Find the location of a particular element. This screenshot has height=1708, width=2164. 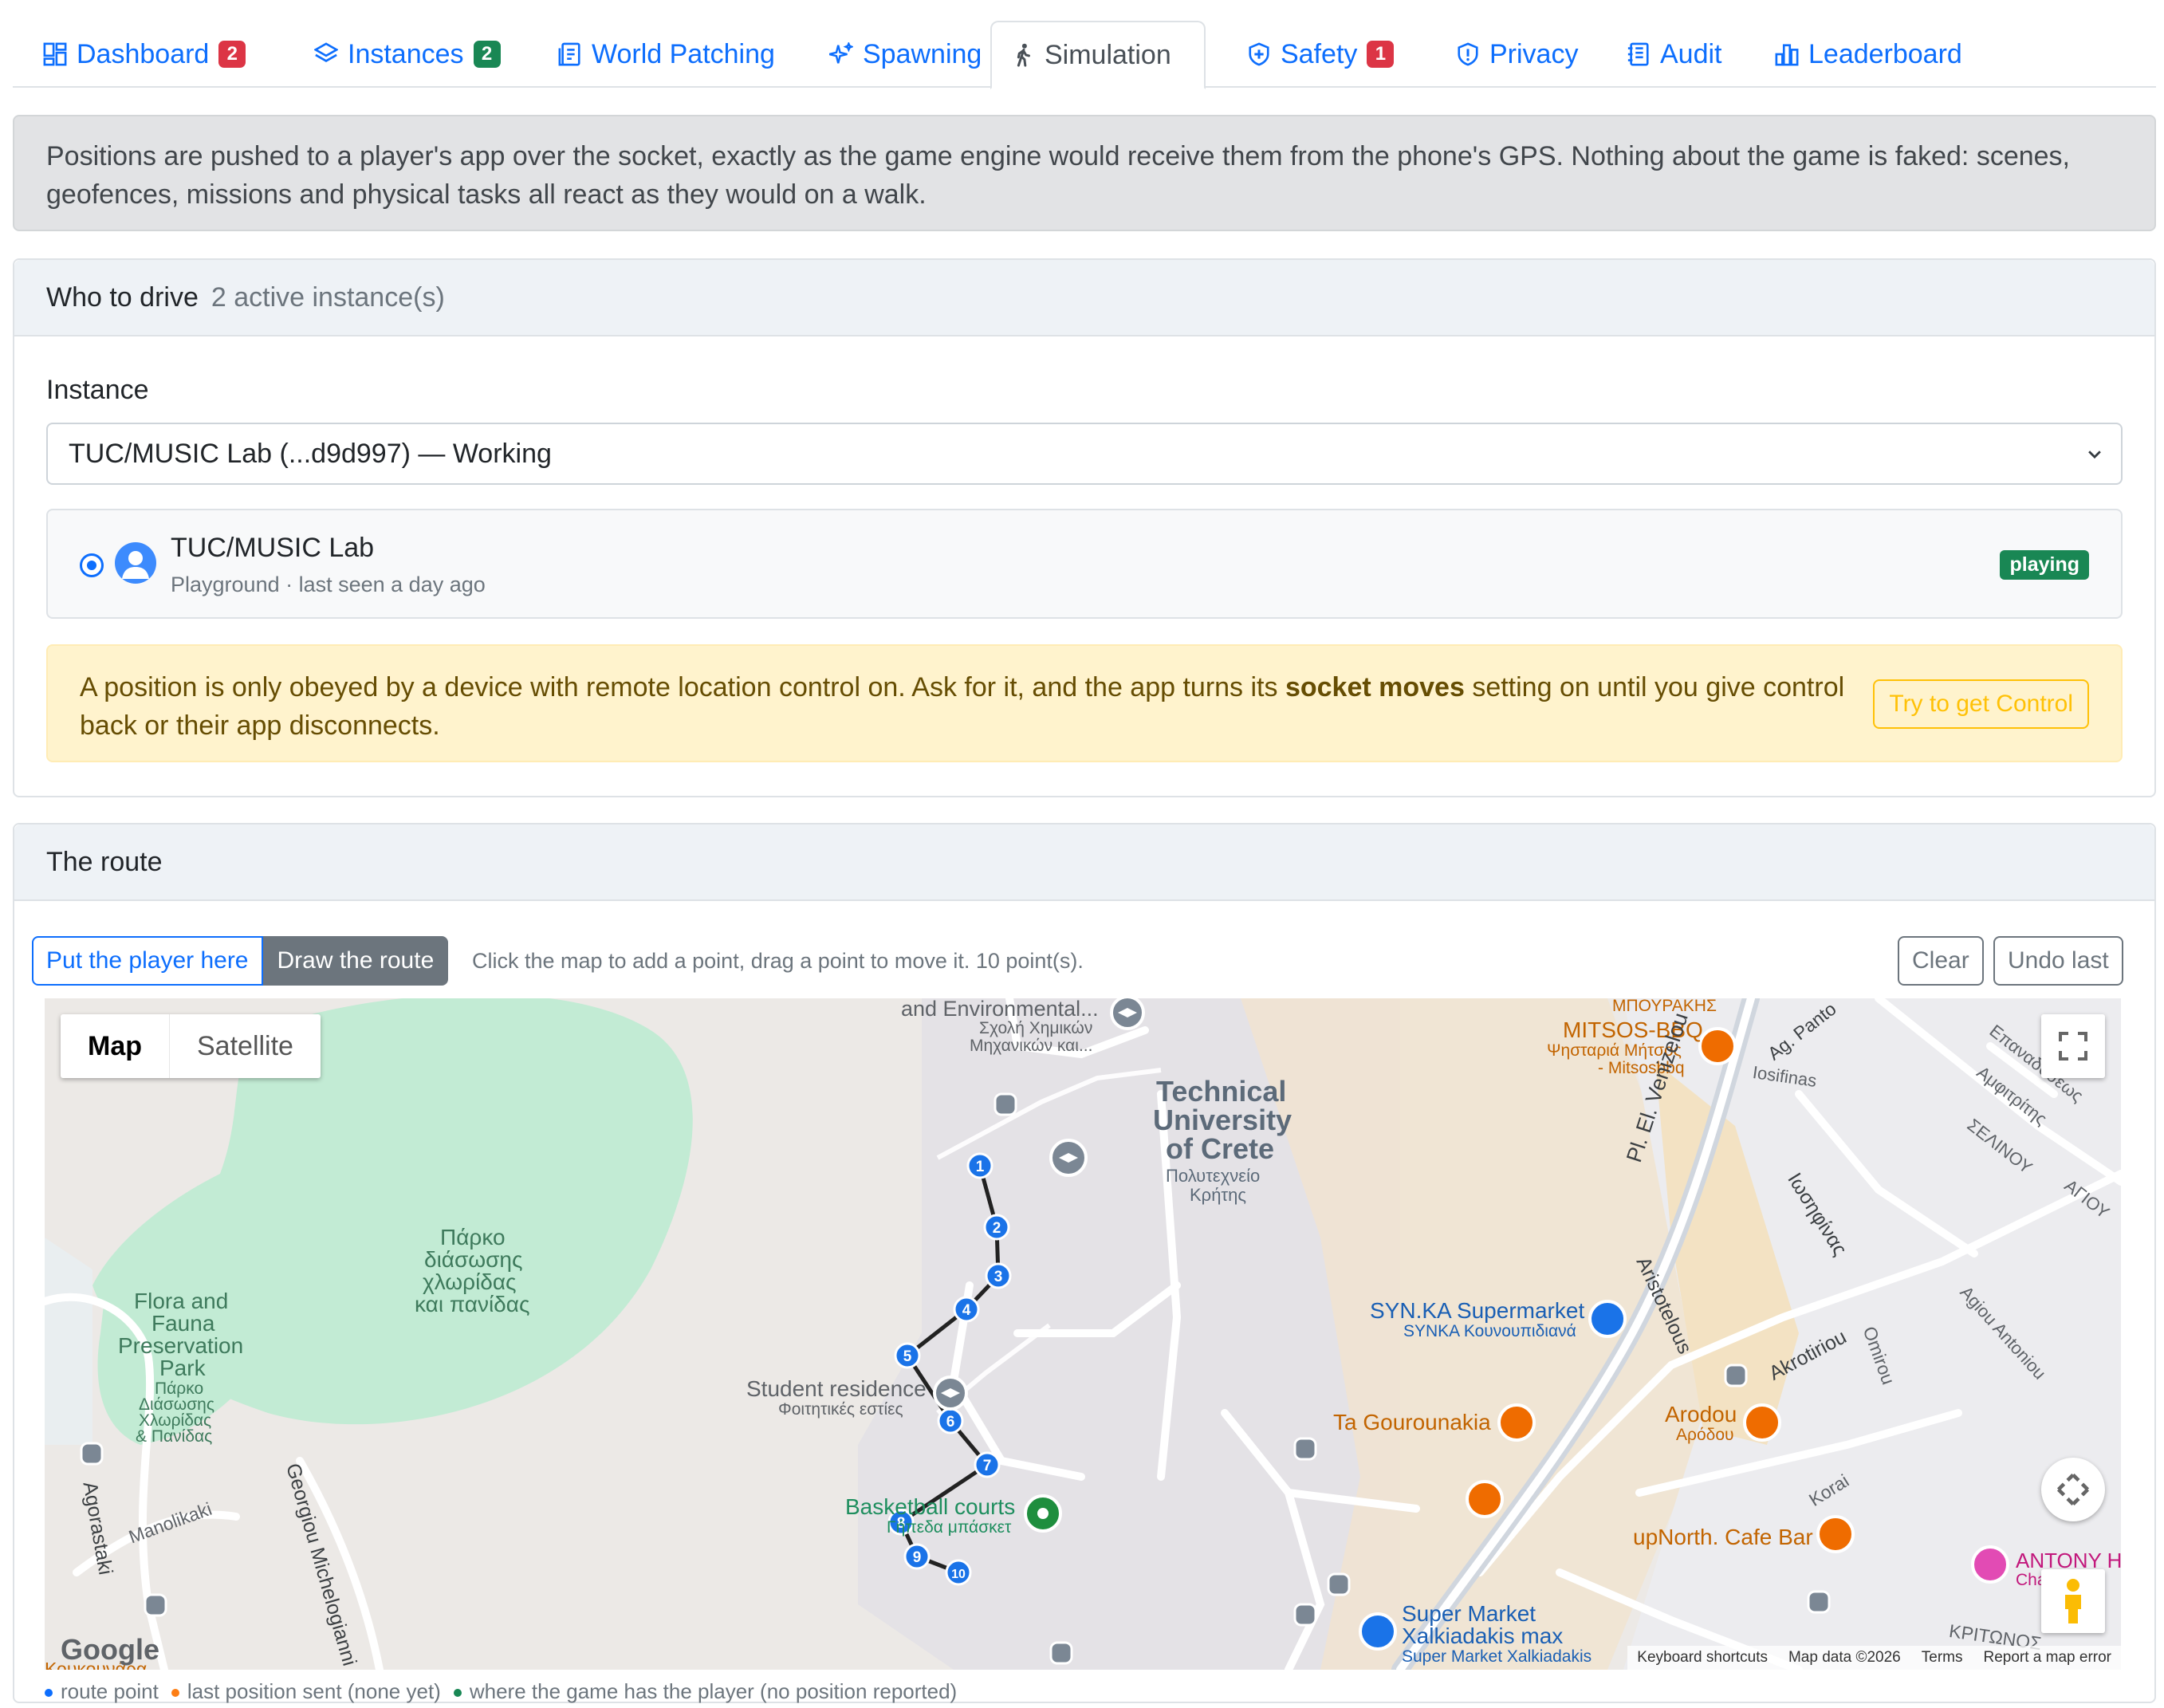

legend-route-point: route point is located at coordinates (102, 1691).